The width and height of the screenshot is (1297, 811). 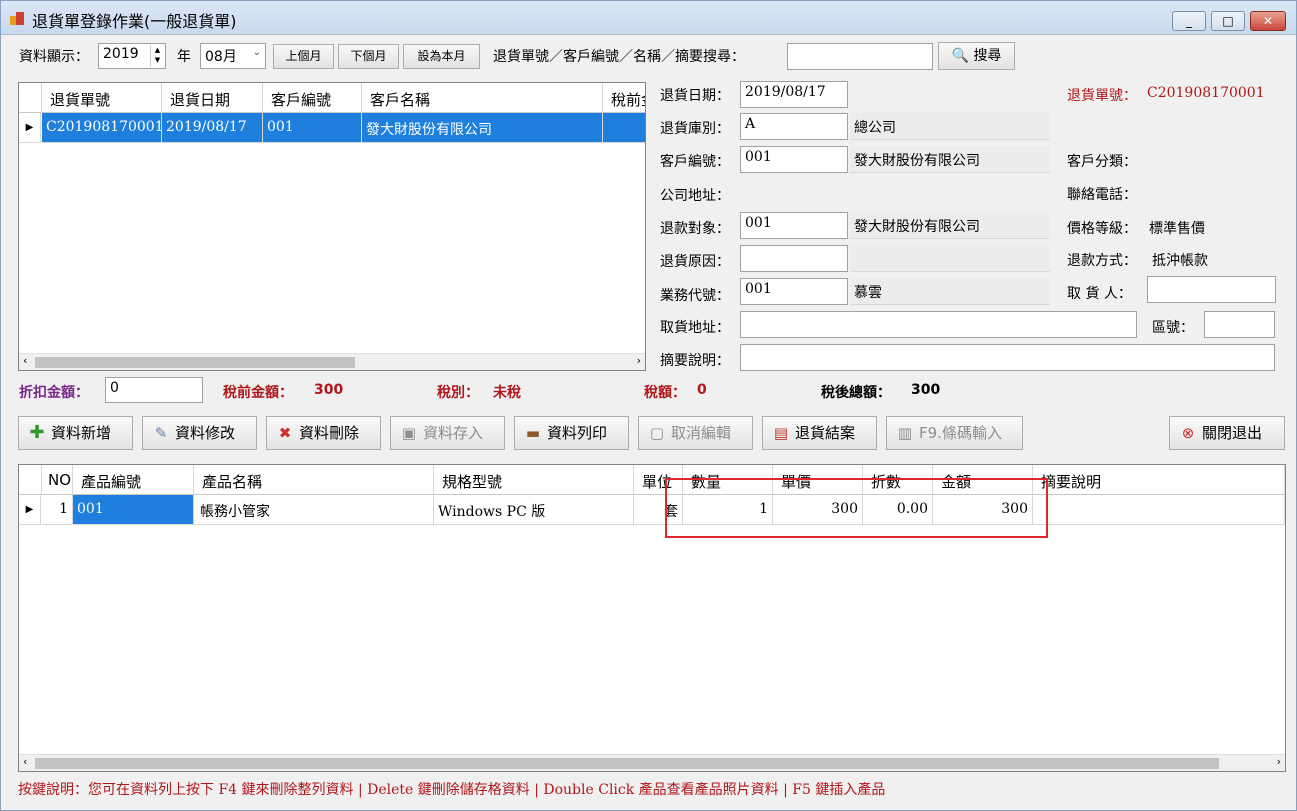 I want to click on pickup-address-field, so click(x=938, y=324).